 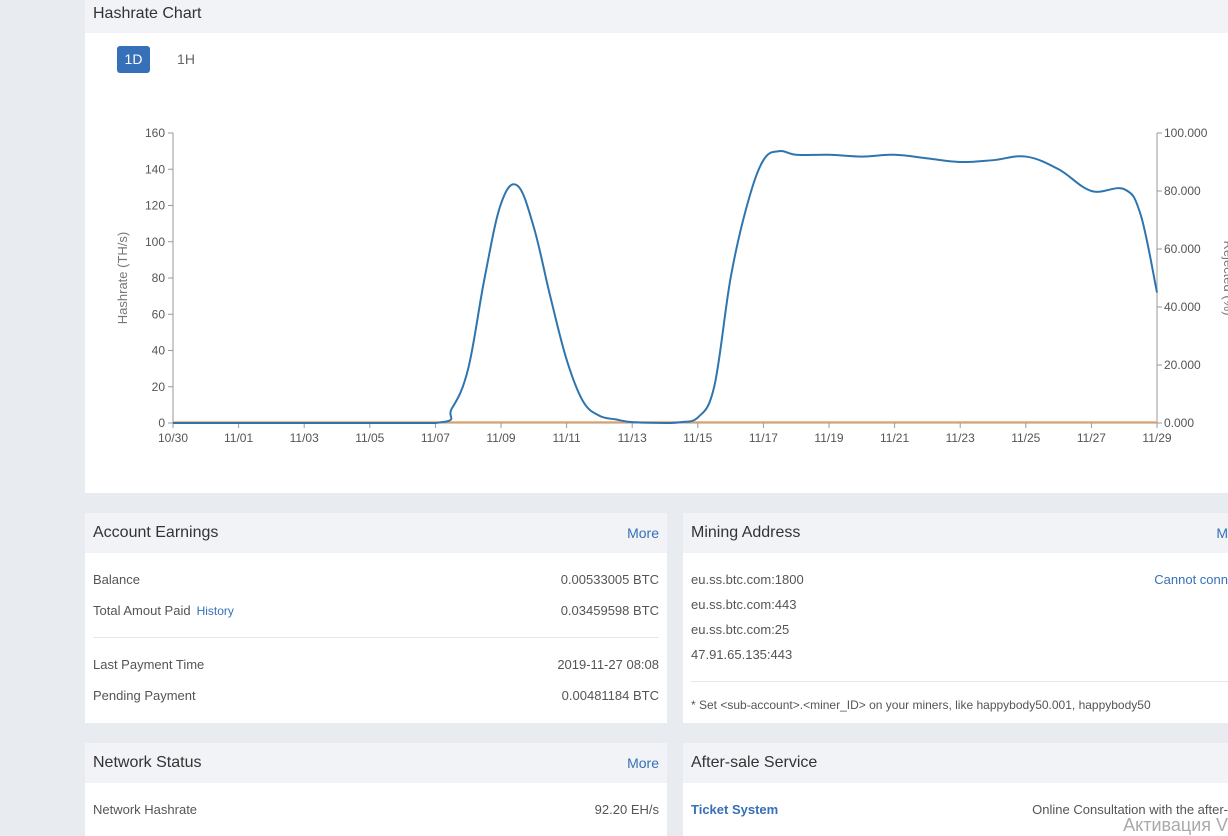 What do you see at coordinates (610, 695) in the screenshot?
I see `pending-payment-value: 0.00481184 BTC` at bounding box center [610, 695].